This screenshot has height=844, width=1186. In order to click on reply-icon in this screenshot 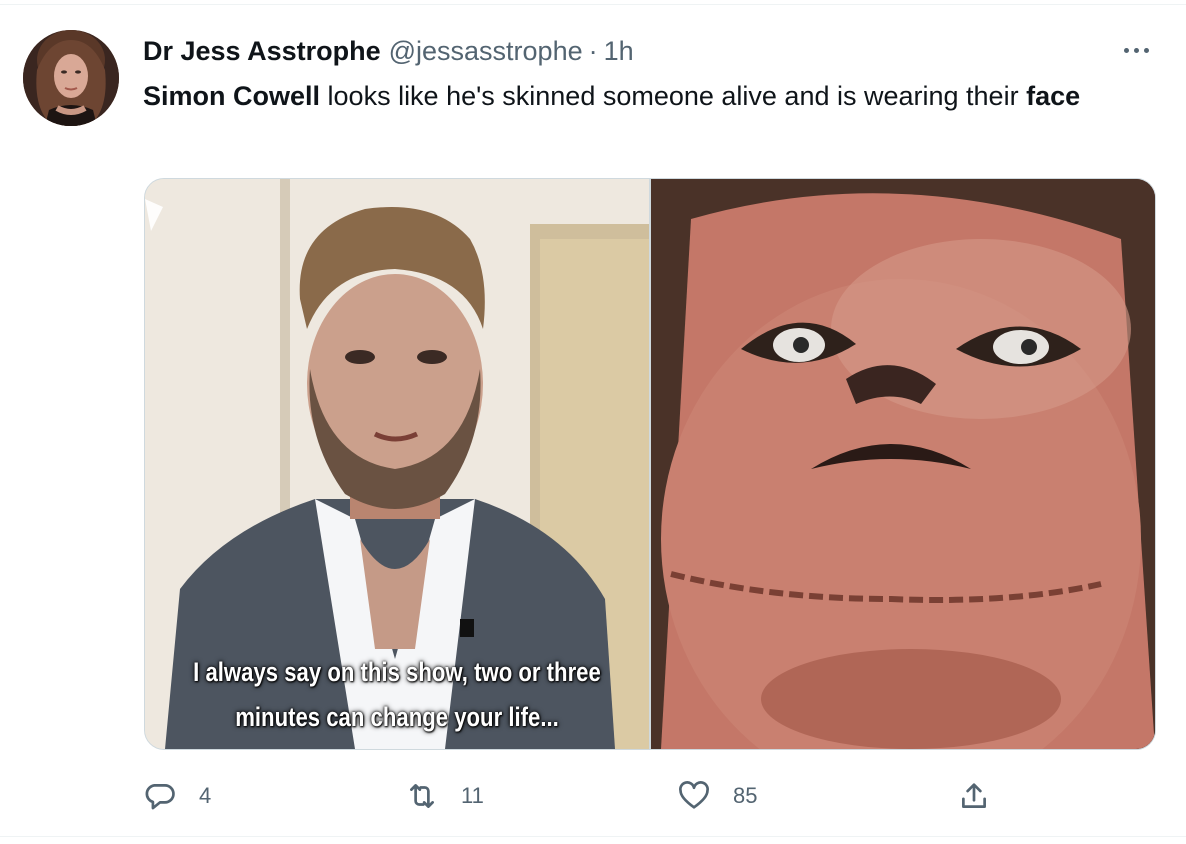, I will do `click(160, 797)`.